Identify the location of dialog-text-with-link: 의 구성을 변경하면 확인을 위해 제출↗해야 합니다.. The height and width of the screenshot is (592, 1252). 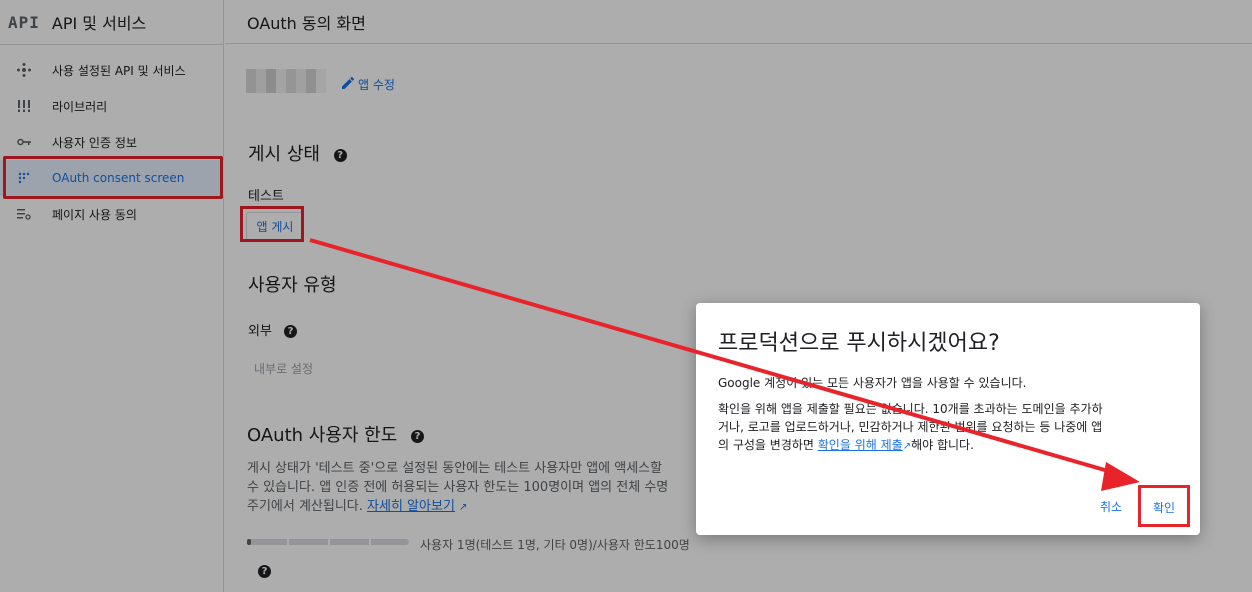
(949, 446).